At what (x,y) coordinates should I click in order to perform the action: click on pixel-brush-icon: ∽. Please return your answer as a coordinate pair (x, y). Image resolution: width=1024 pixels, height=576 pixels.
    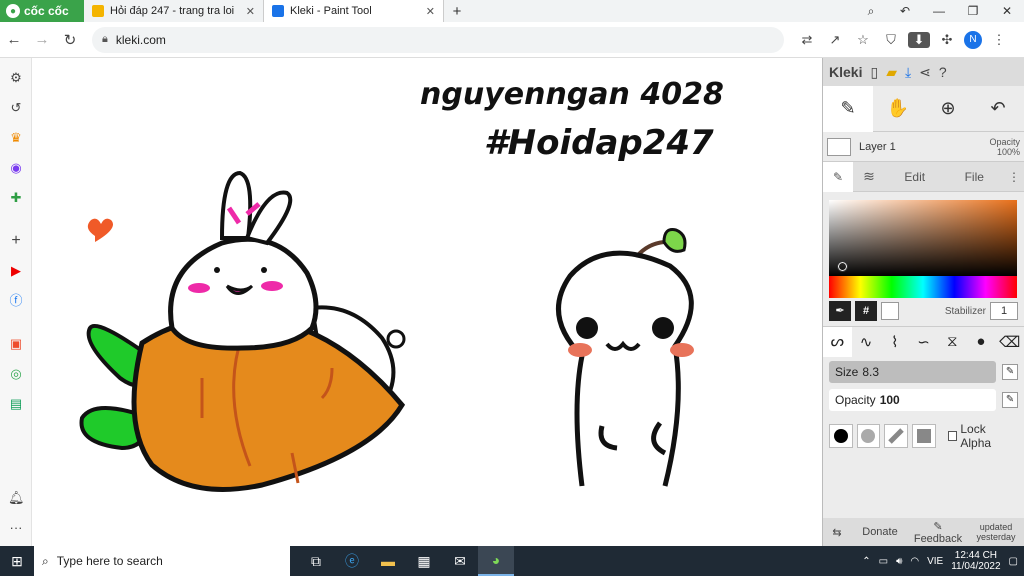
    Looking at the image, I should click on (923, 342).